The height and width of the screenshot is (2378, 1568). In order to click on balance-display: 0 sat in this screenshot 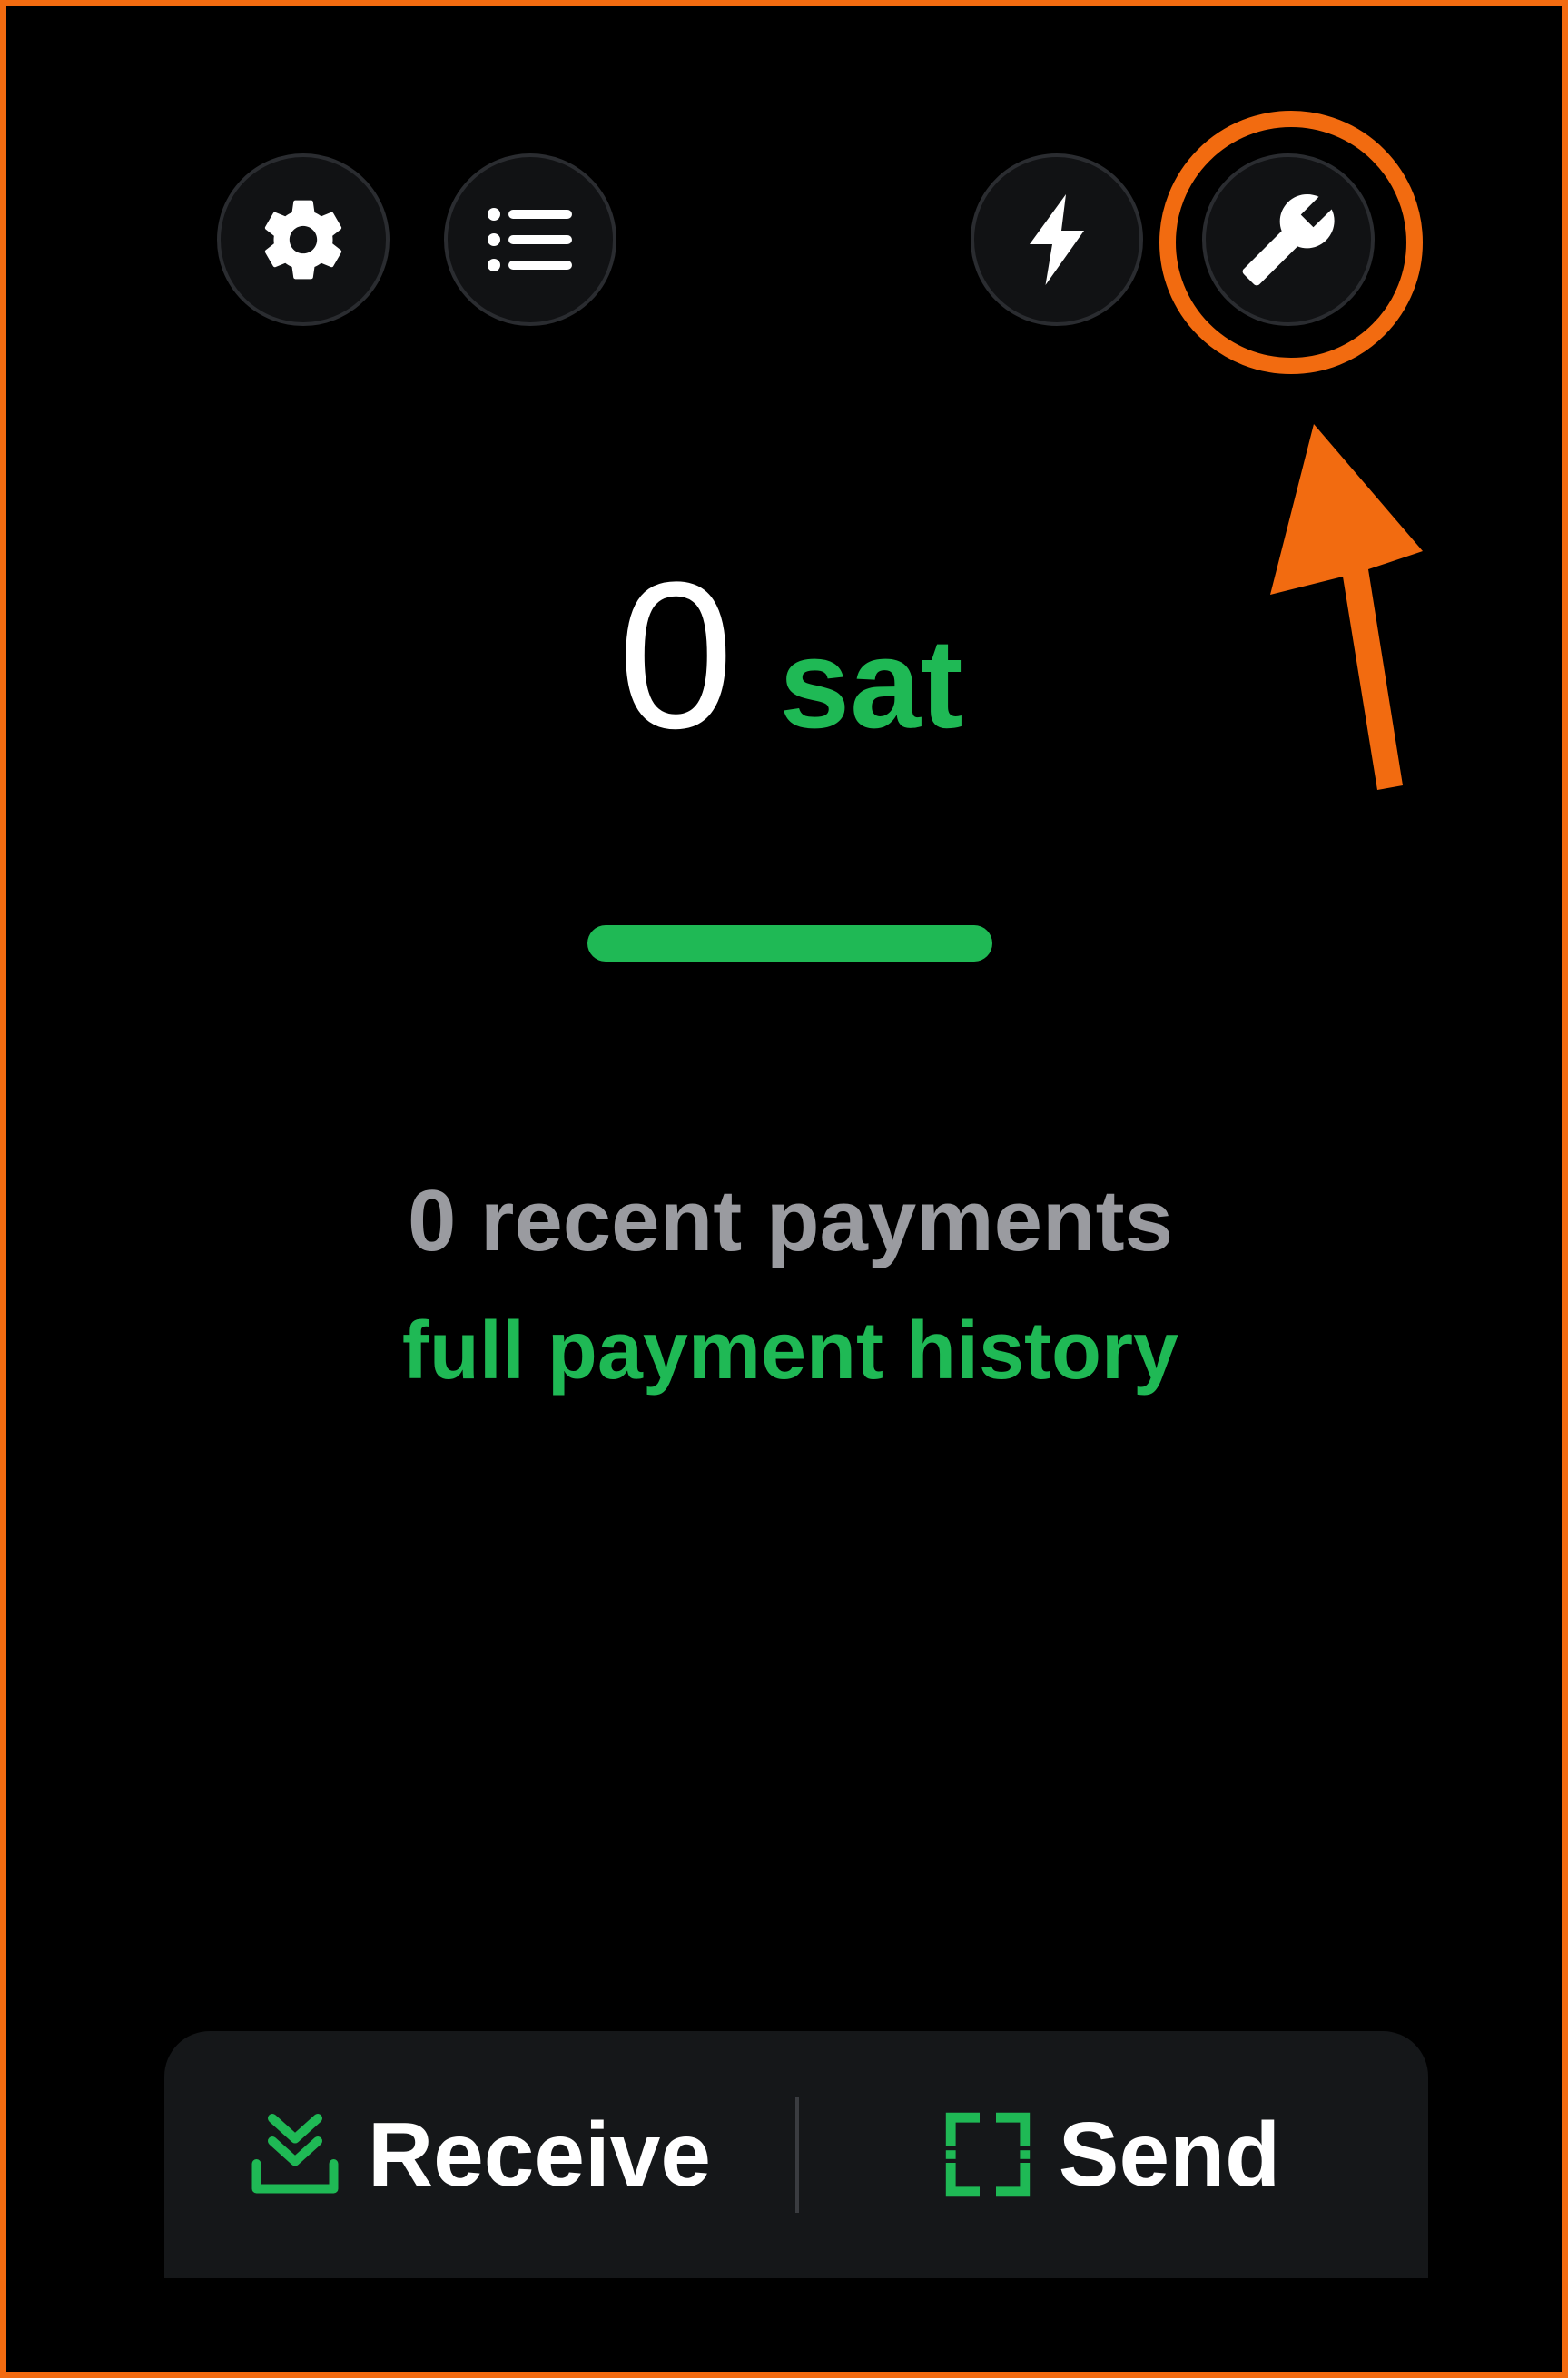, I will do `click(787, 655)`.